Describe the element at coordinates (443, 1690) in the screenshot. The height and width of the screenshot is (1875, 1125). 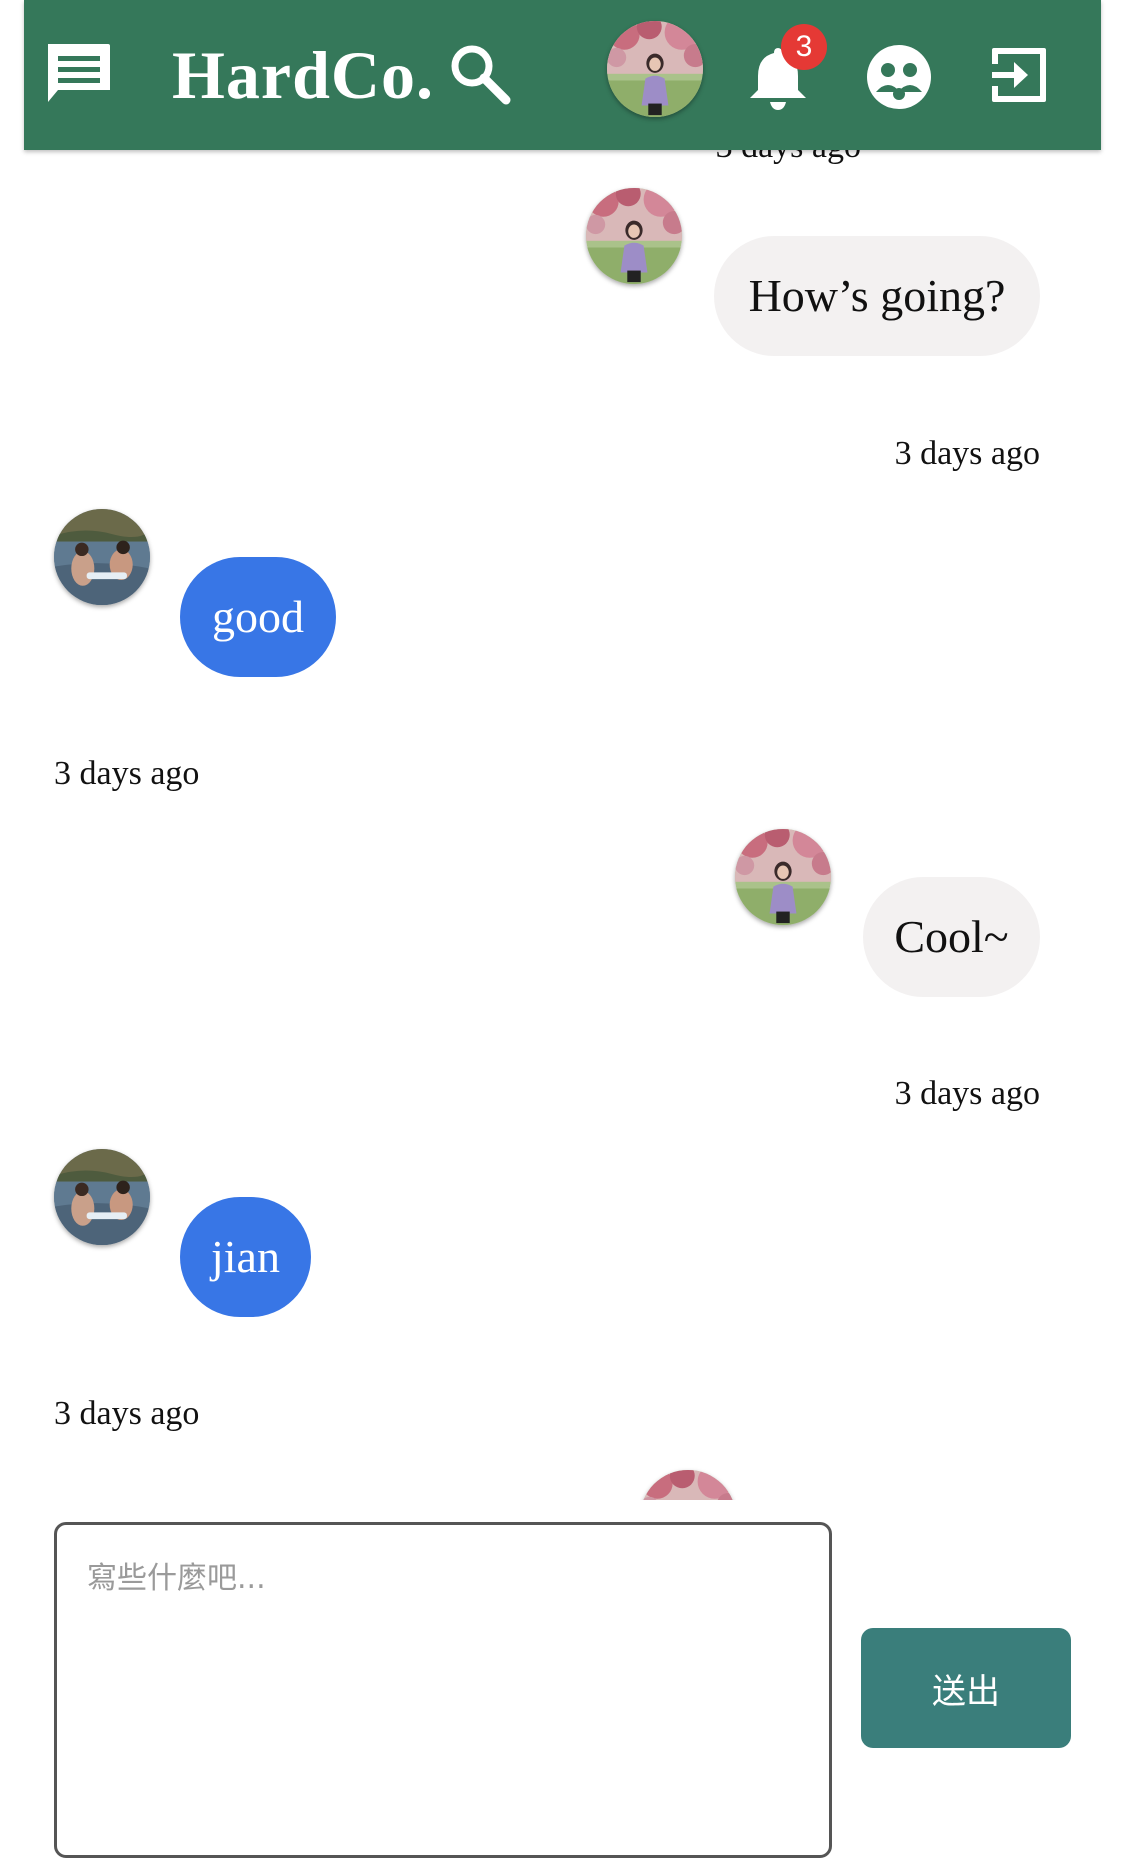
I see `message-input` at that location.